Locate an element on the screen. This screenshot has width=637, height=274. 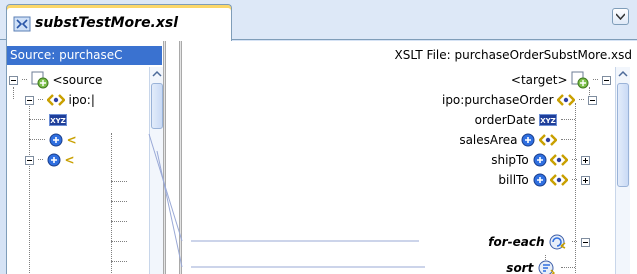
editor-tab-strip: substTestMore.xsl is located at coordinates (318, 20).